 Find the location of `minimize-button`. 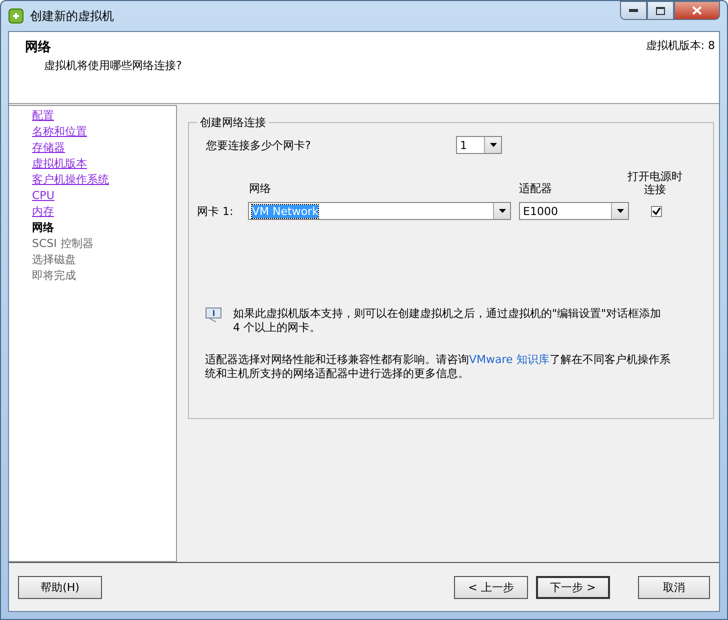

minimize-button is located at coordinates (633, 10).